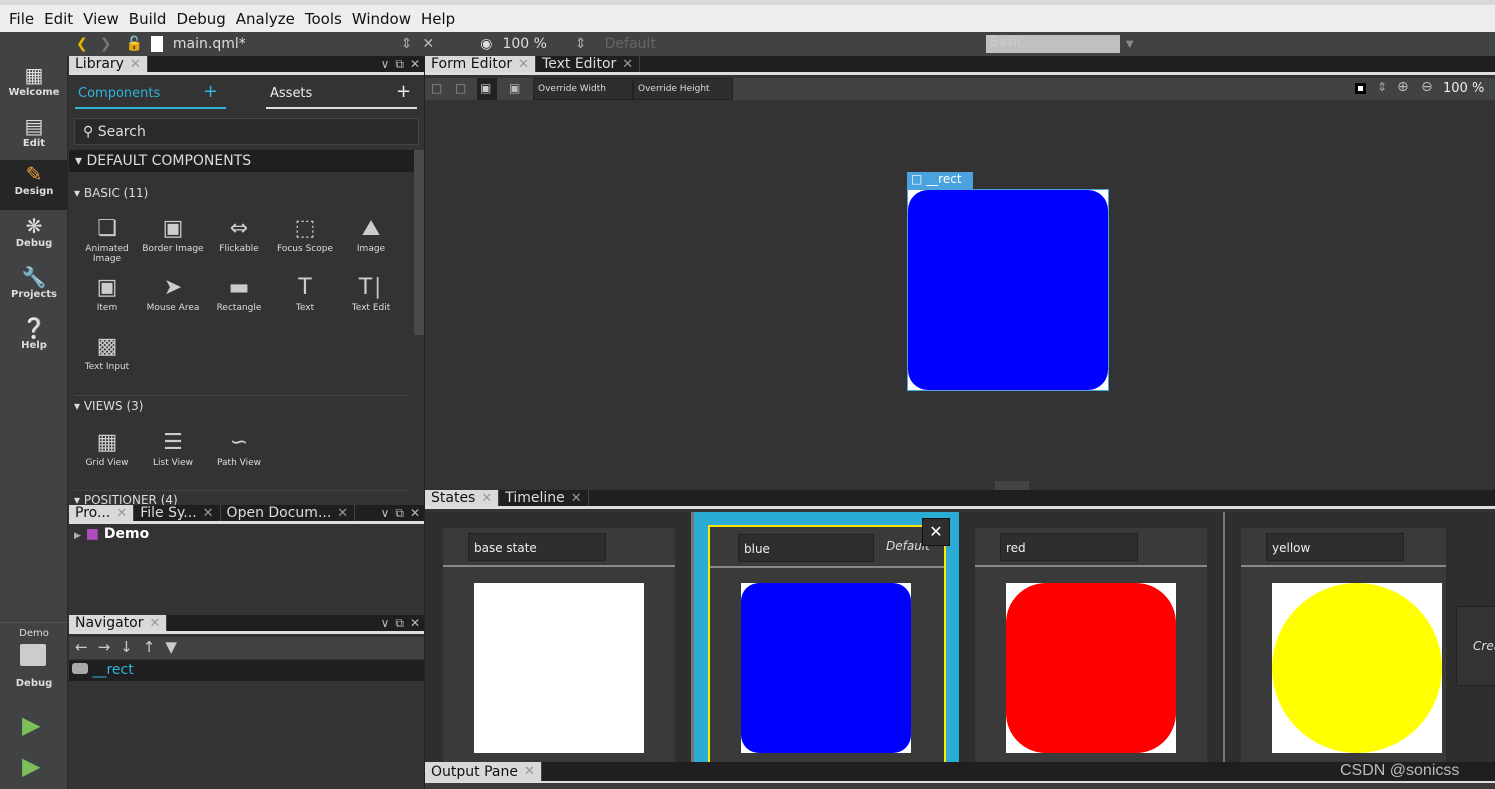 This screenshot has height=789, width=1495. I want to click on close-document-icon: ✕, so click(428, 44).